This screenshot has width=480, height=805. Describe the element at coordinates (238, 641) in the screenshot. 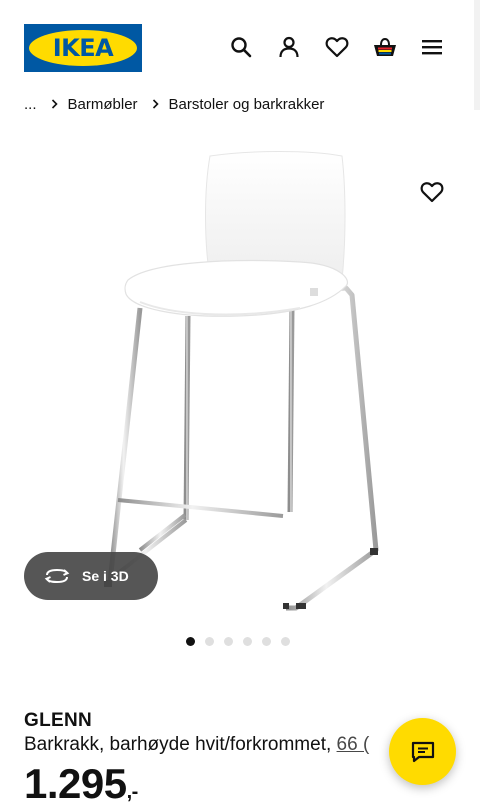

I see `gallery-pagination` at that location.